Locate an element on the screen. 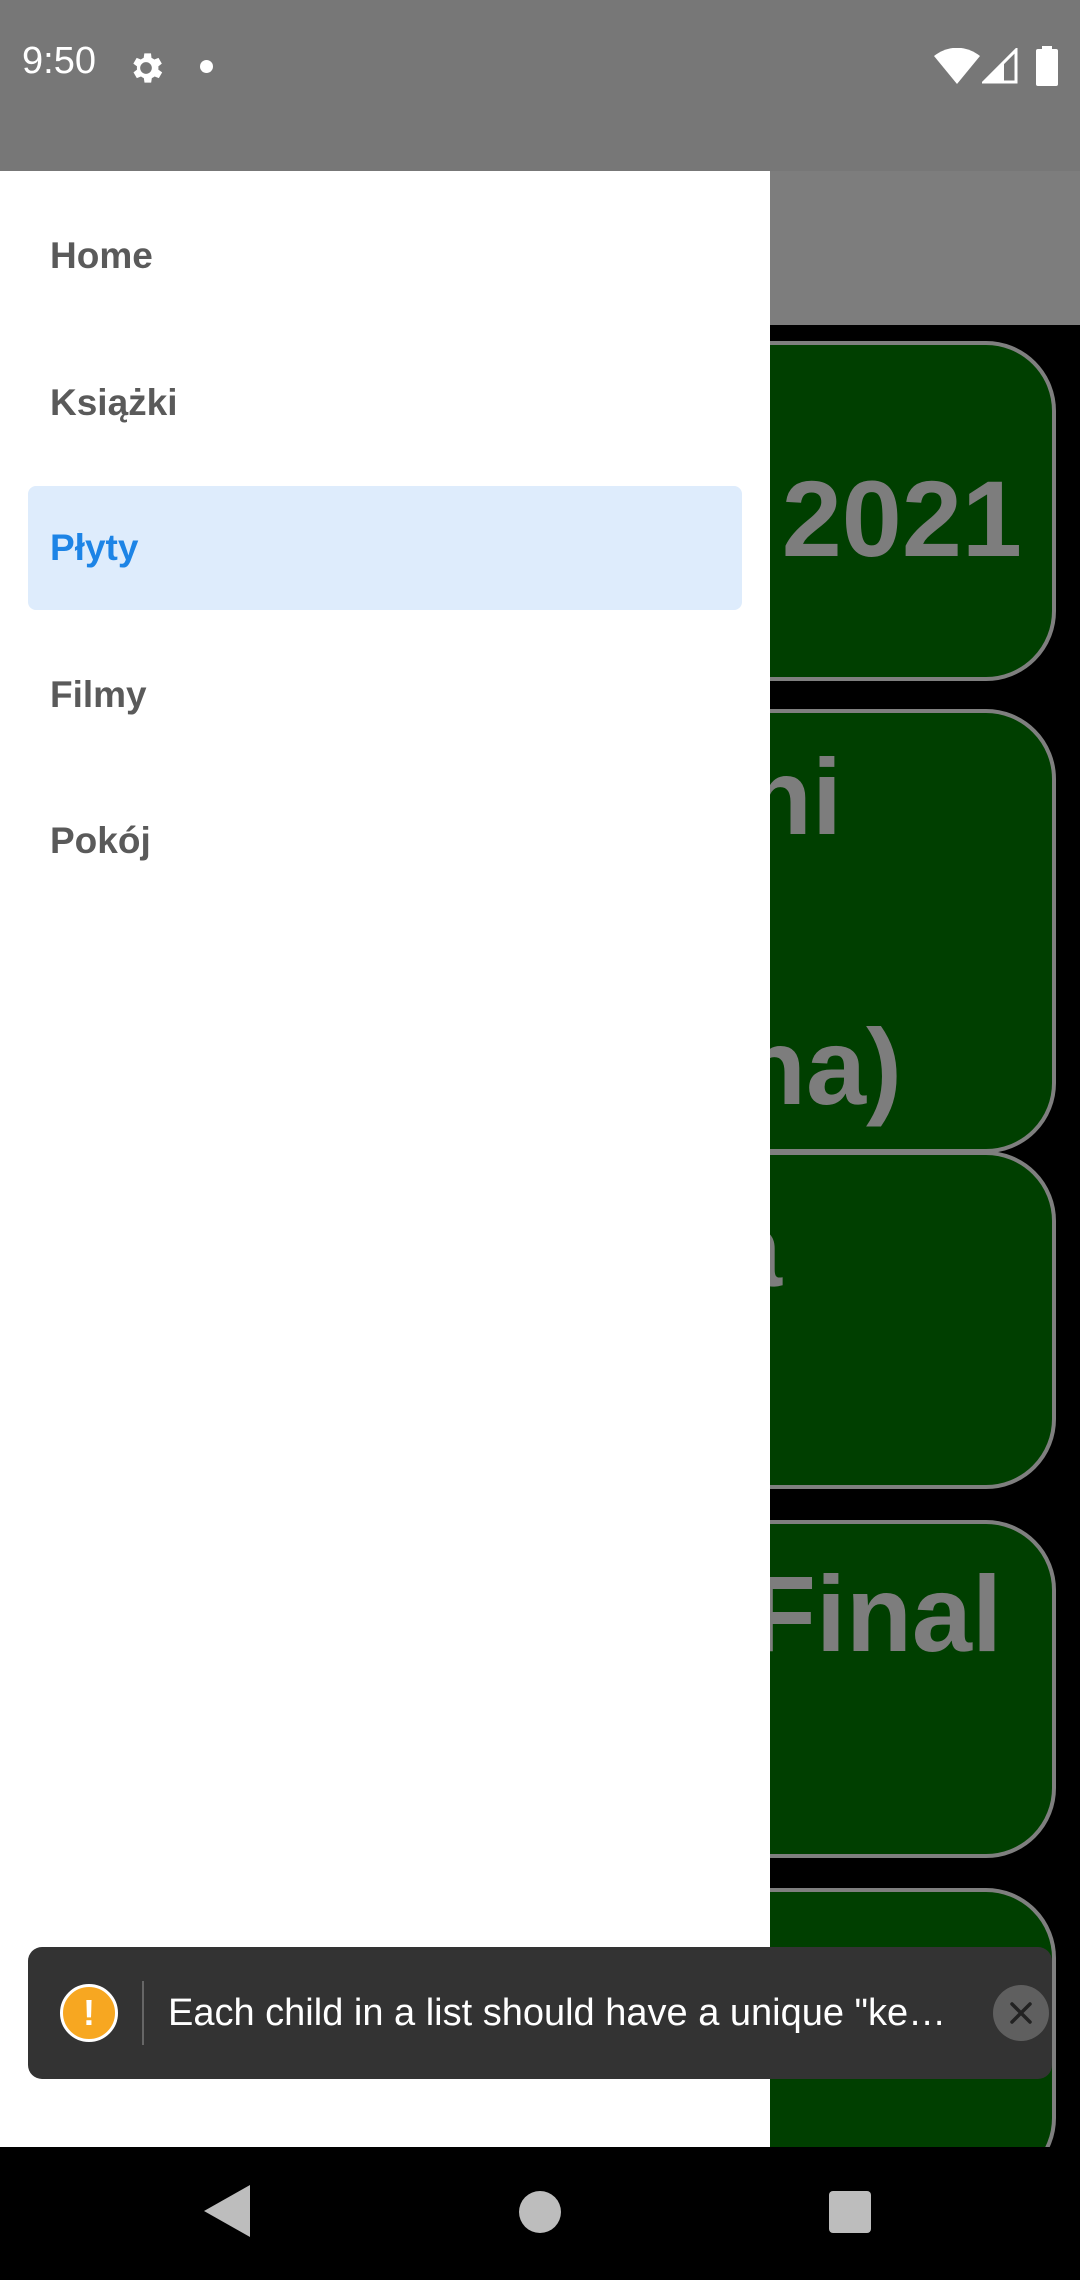 The height and width of the screenshot is (2280, 1080). battery-icon is located at coordinates (1047, 66).